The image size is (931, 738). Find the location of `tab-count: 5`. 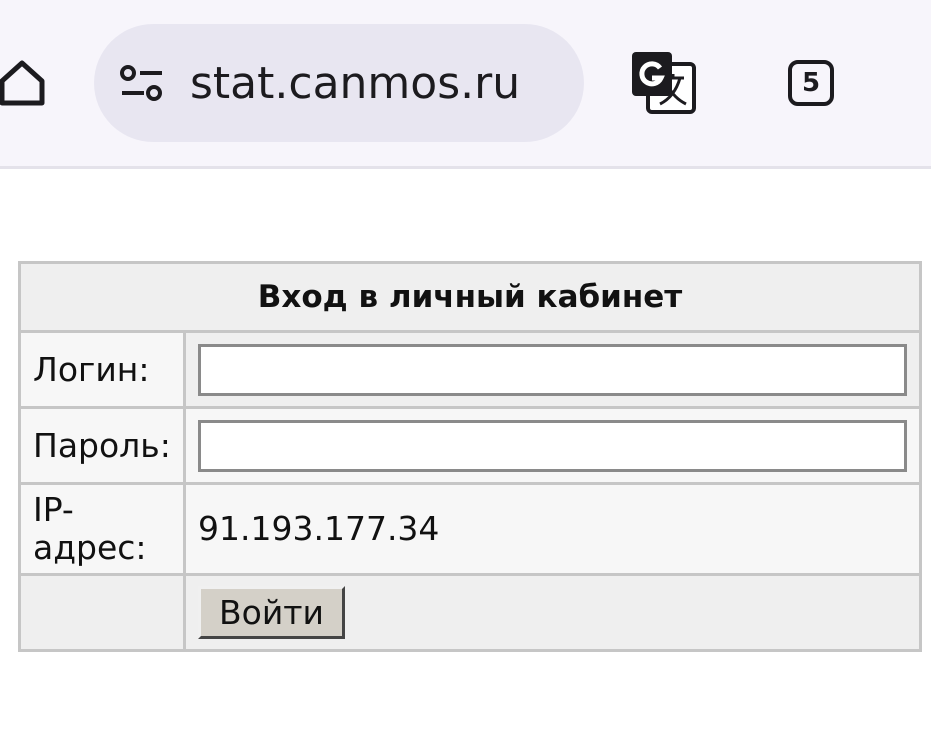

tab-count: 5 is located at coordinates (811, 83).